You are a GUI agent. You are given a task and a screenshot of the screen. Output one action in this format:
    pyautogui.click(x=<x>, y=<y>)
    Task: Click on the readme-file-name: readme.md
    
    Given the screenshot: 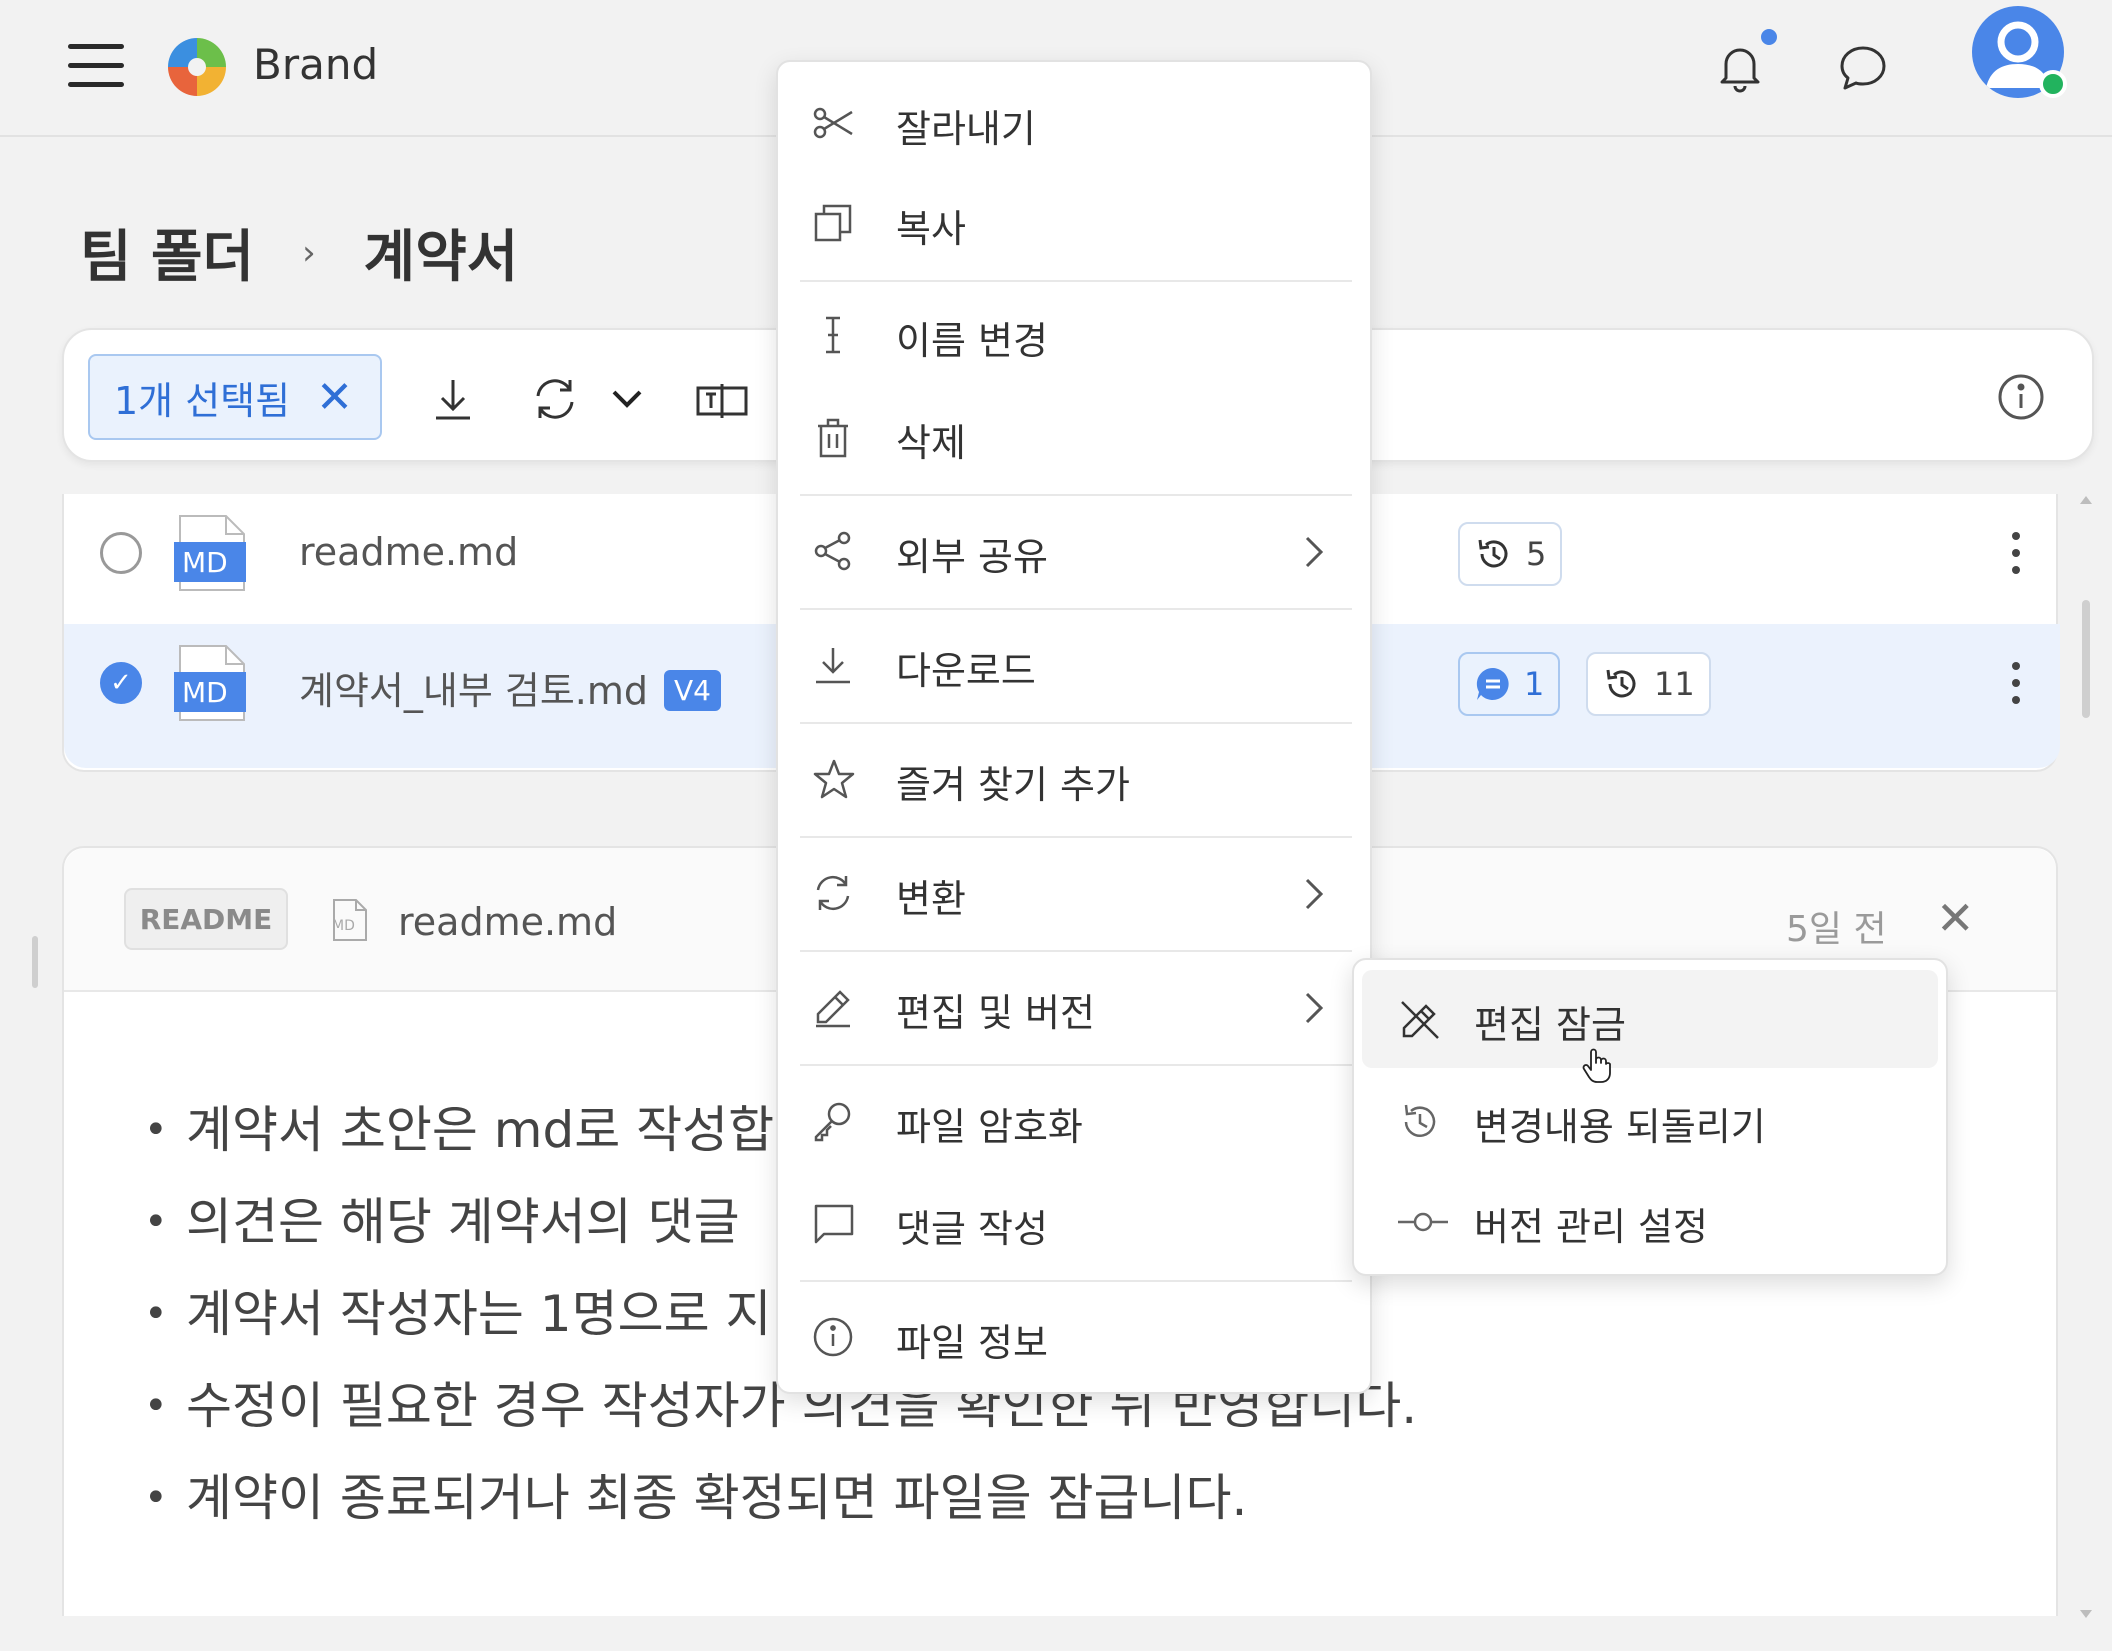 What is the action you would take?
    pyautogui.click(x=507, y=922)
    